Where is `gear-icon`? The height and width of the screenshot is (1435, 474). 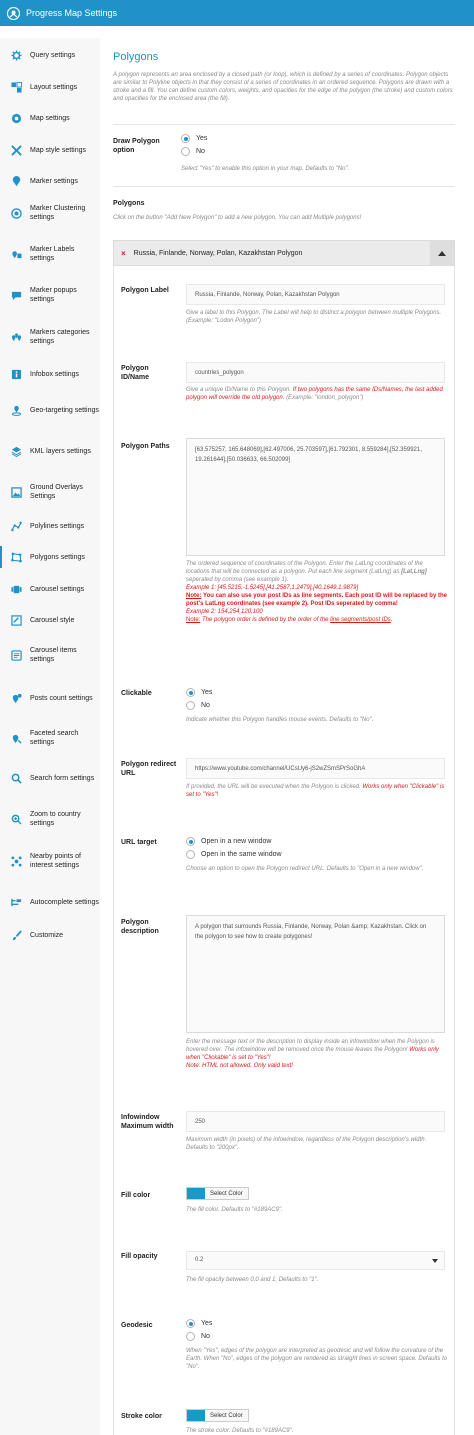
gear-icon is located at coordinates (16, 55).